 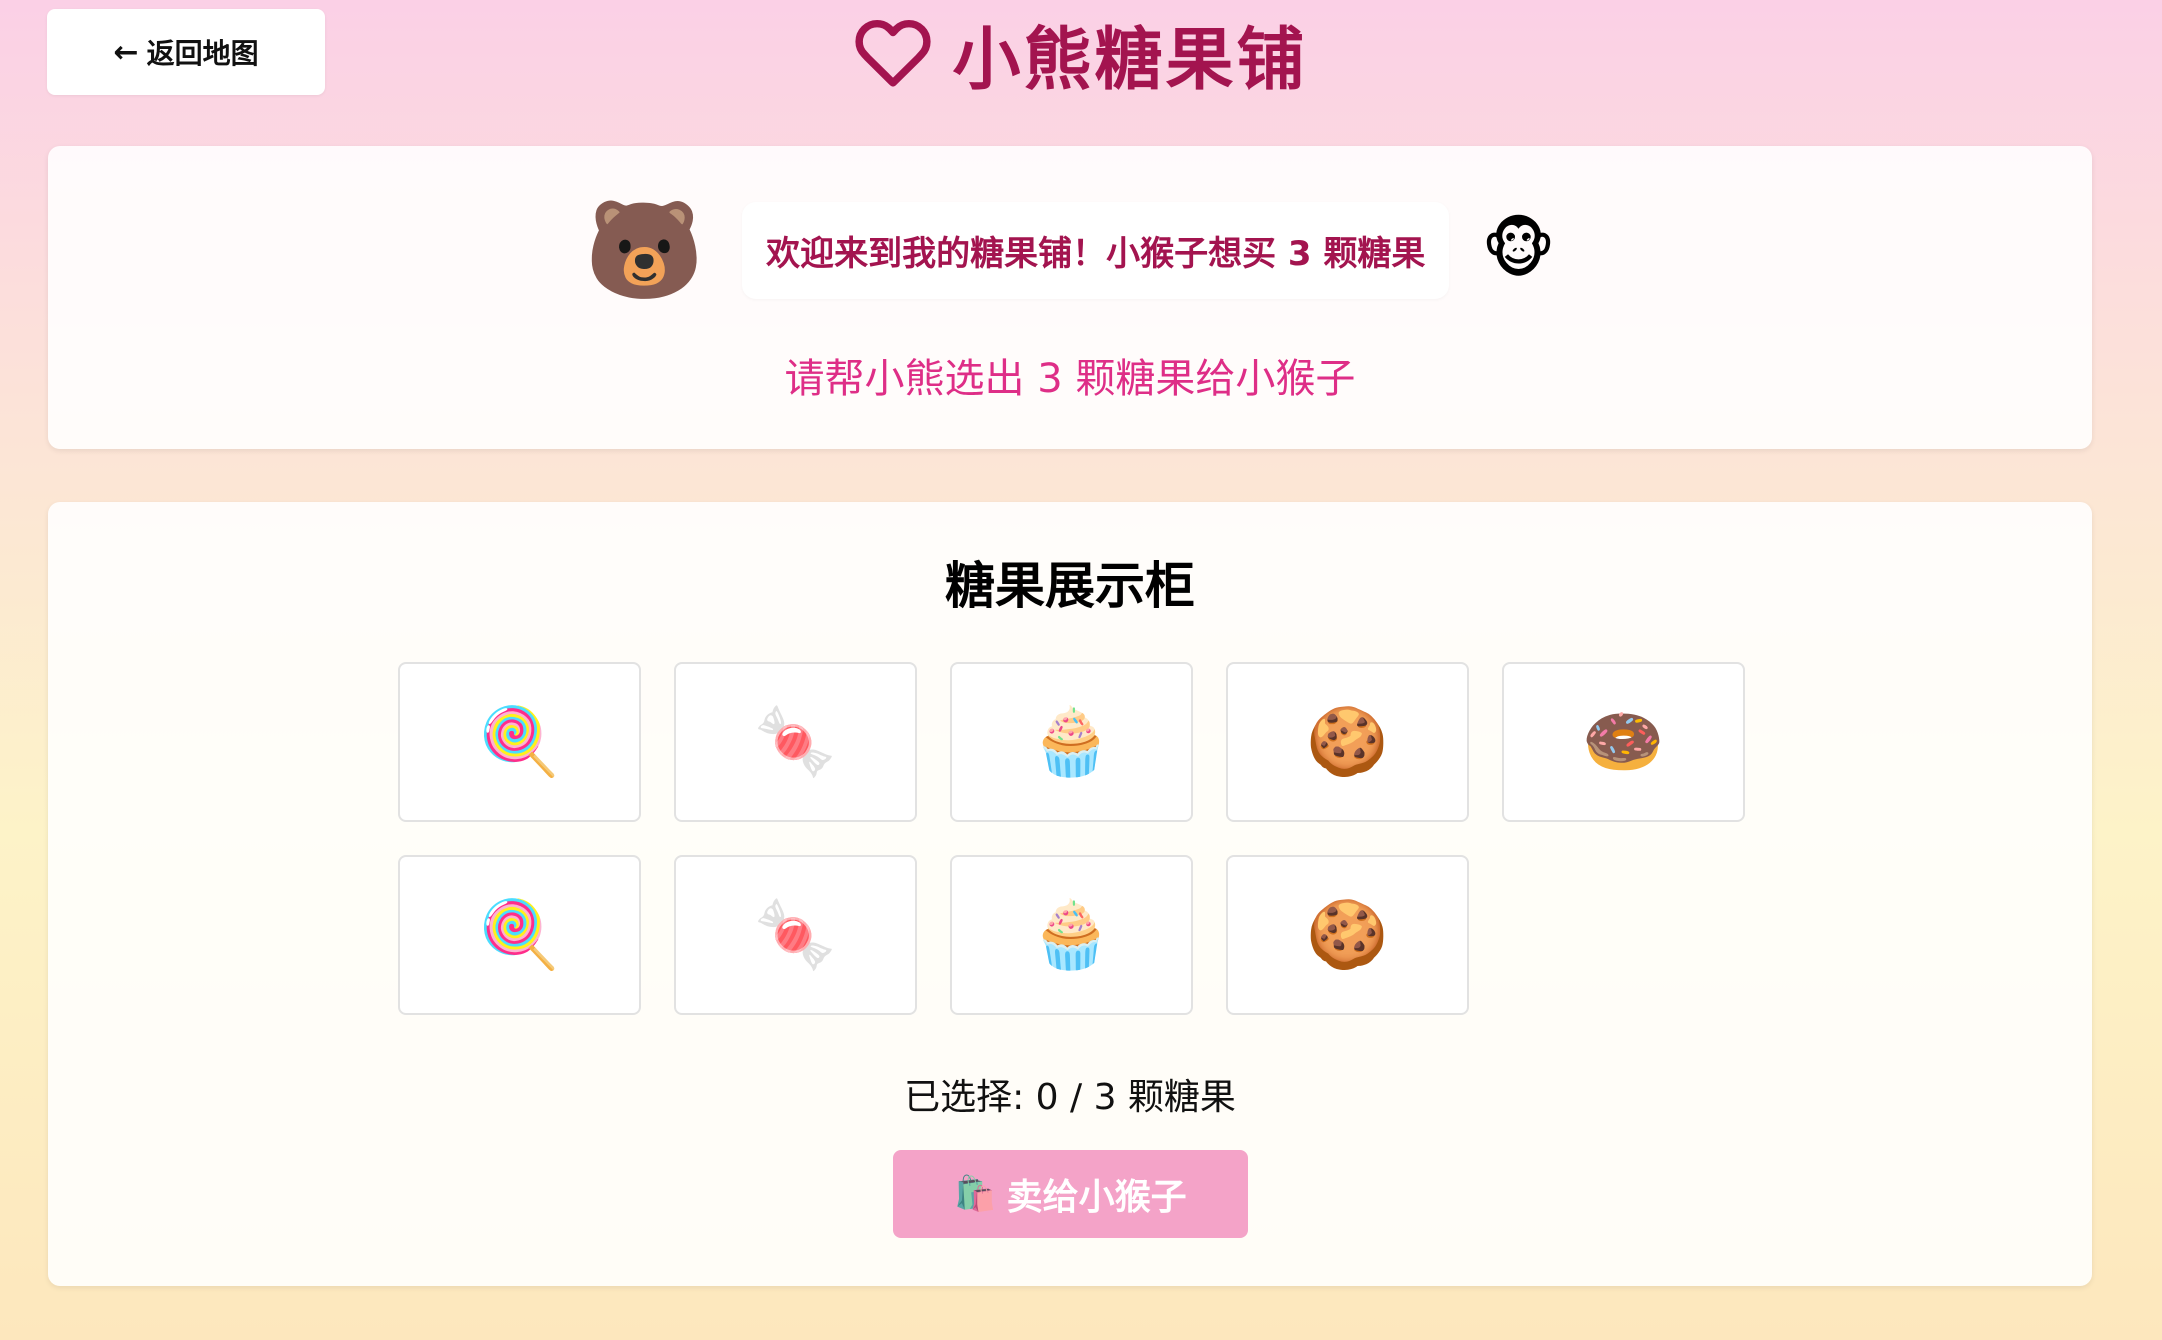 I want to click on page-title: 小熊糖果铺, so click(x=1130, y=60).